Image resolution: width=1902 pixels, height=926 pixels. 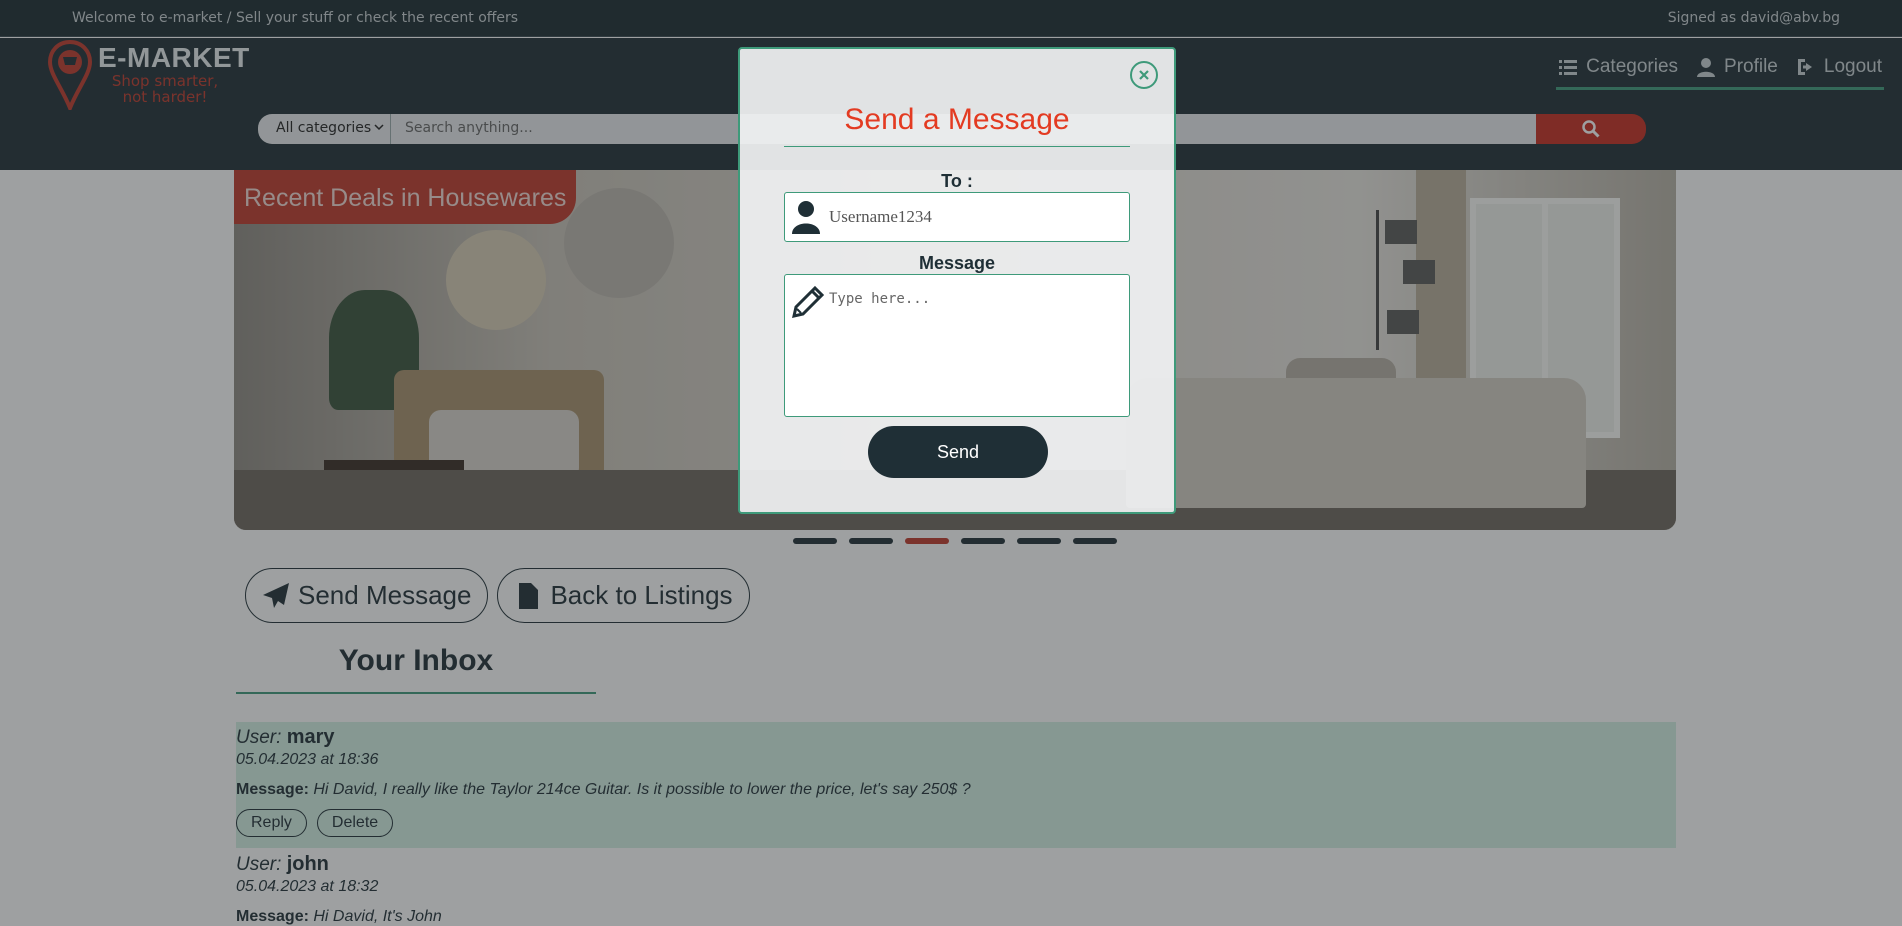 What do you see at coordinates (808, 301) in the screenshot?
I see `pencil-icon` at bounding box center [808, 301].